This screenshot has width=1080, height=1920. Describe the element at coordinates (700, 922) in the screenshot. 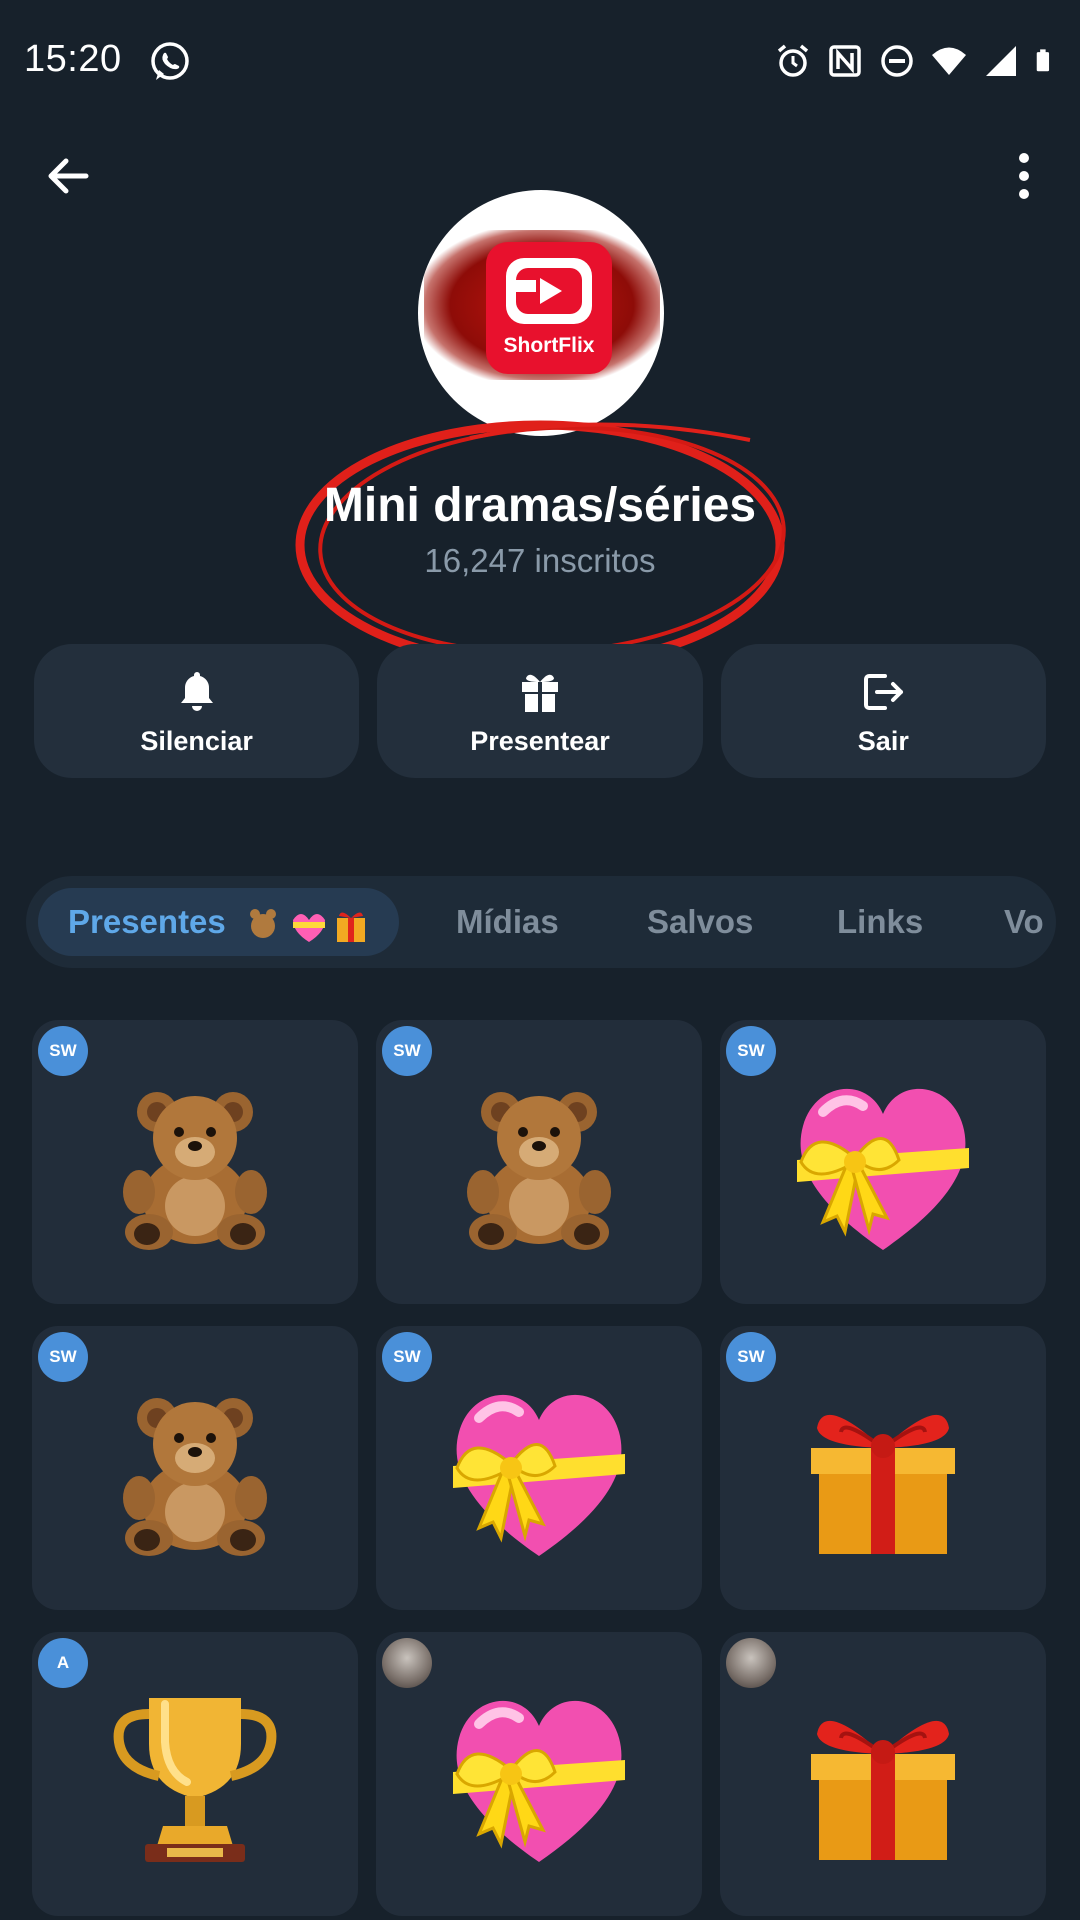

I see `tab-salvos: Salvos` at that location.